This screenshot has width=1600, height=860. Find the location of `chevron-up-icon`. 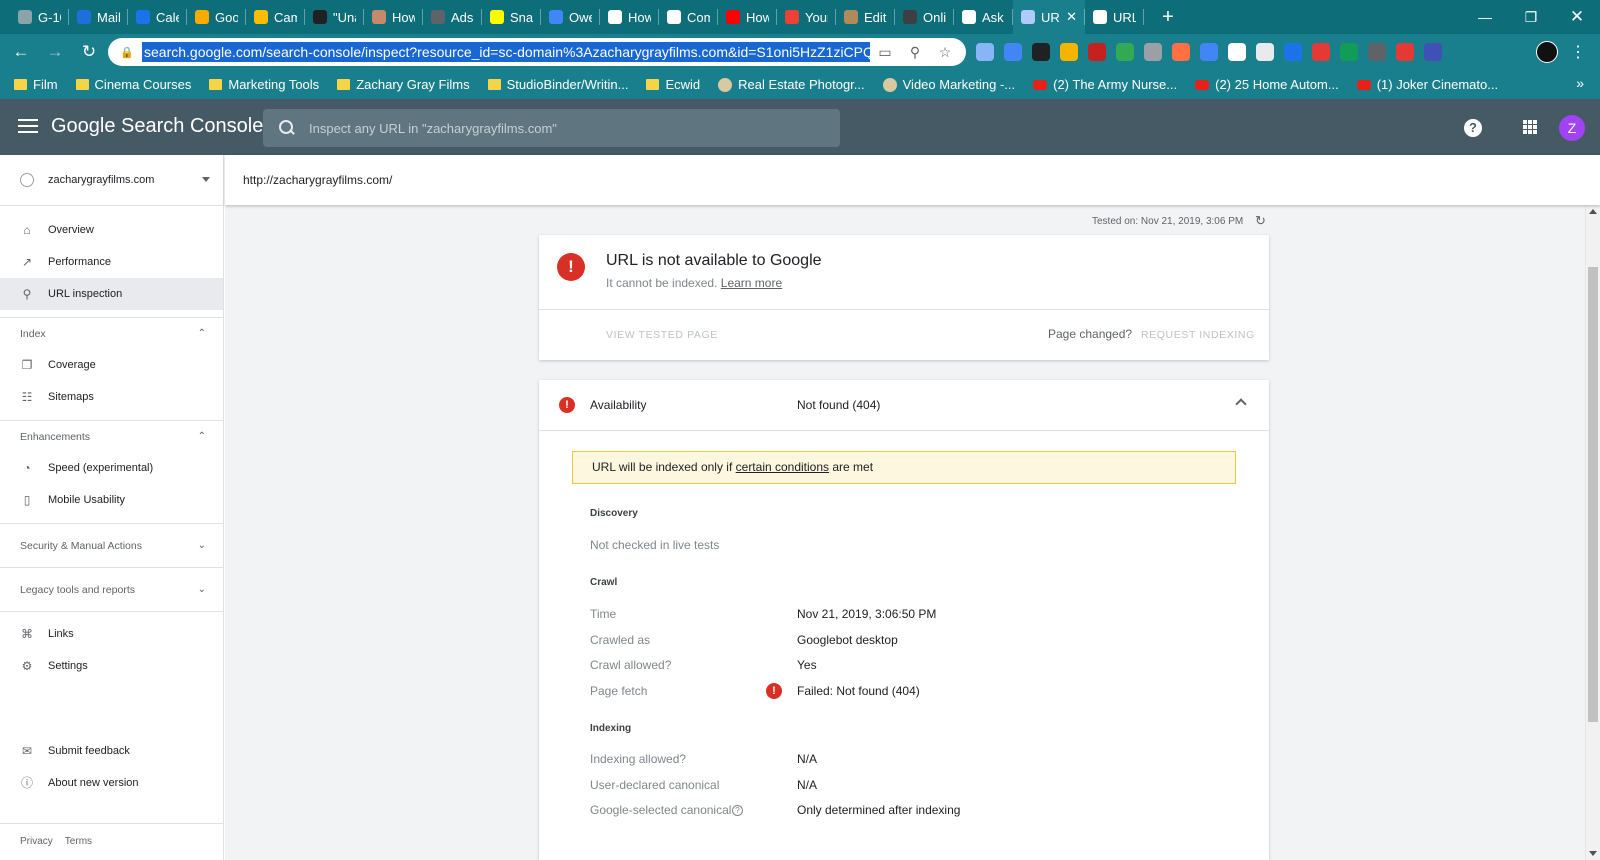

chevron-up-icon is located at coordinates (1241, 404).